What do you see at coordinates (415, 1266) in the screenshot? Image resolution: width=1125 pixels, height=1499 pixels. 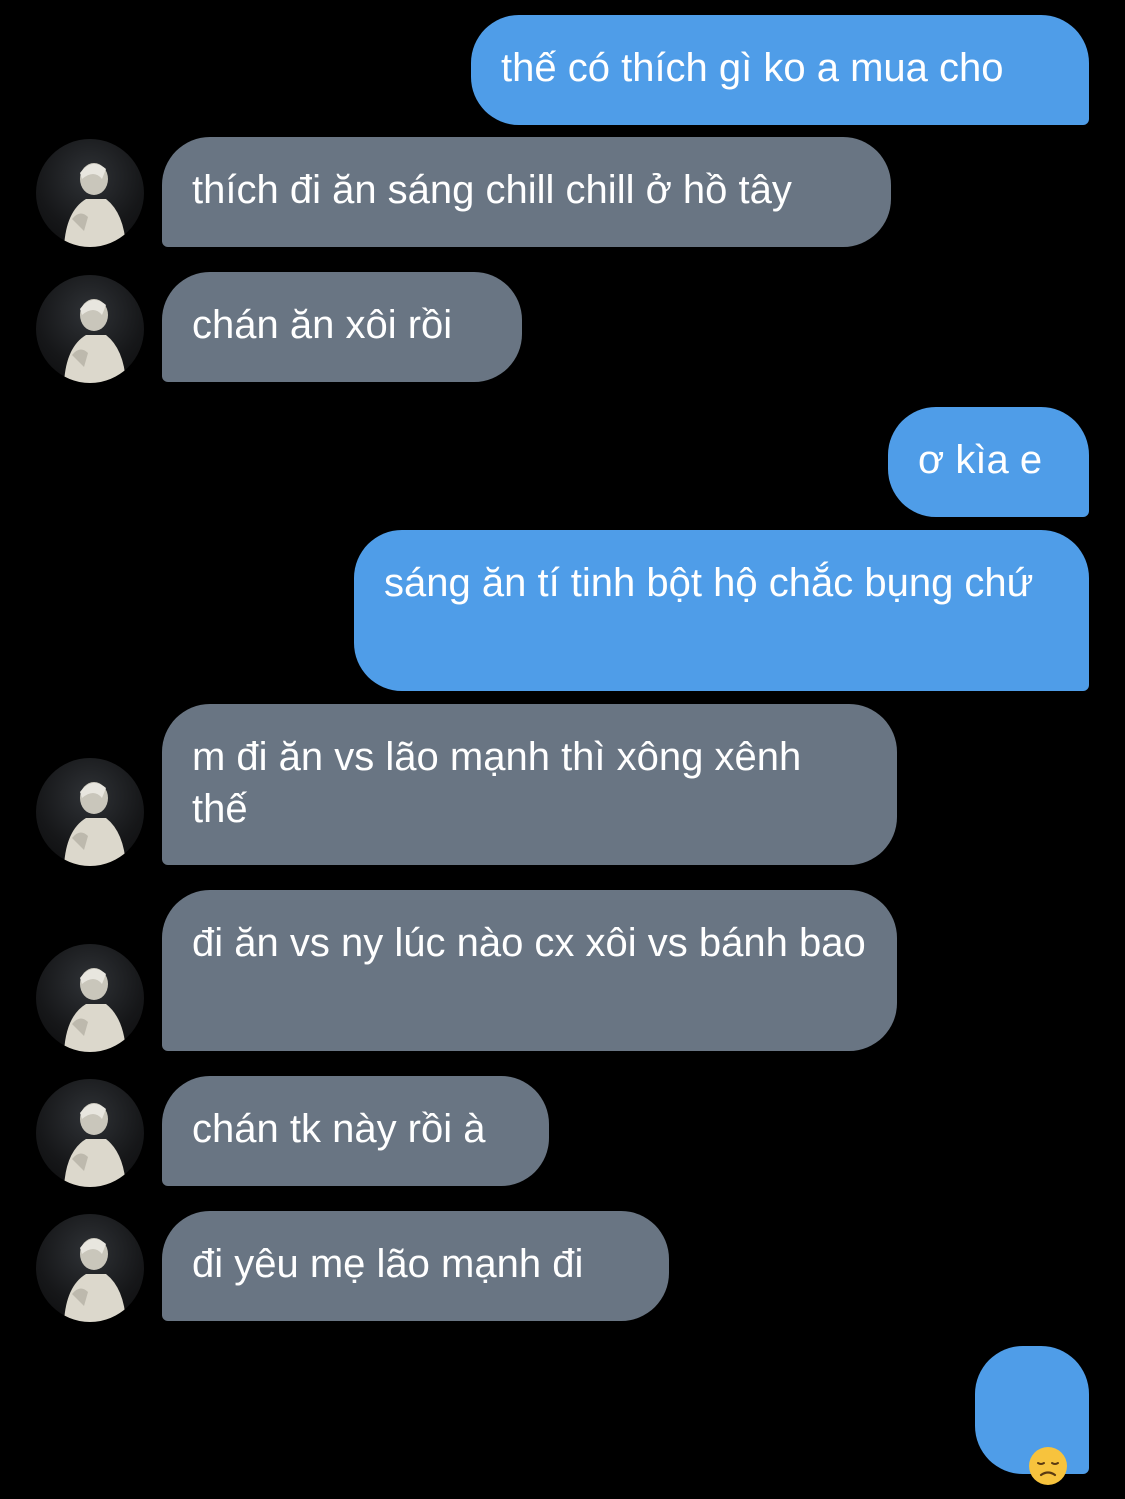 I see `incoming-message: đi yêu mẹ lão mạnh đi` at bounding box center [415, 1266].